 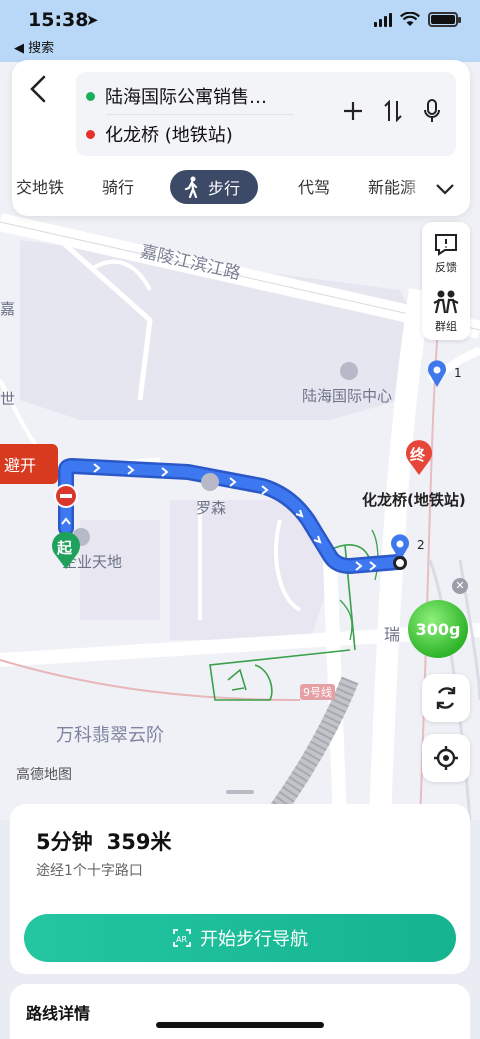 I want to click on add-stop-icon, so click(x=353, y=111).